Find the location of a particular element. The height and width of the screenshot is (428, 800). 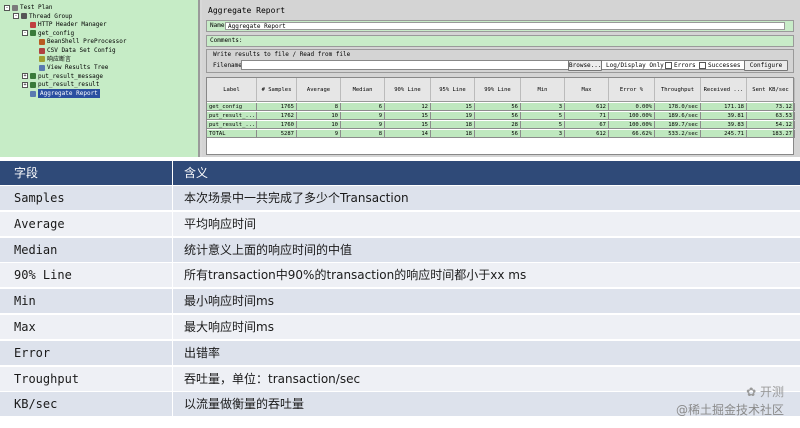

table-cell: 612 is located at coordinates (587, 134).